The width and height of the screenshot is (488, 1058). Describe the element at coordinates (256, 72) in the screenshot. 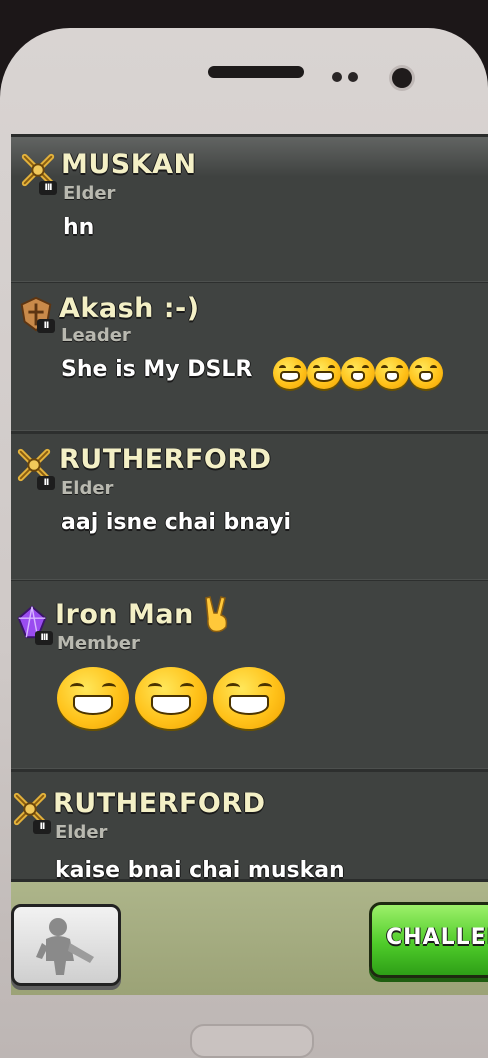

I see `phone-speaker` at that location.